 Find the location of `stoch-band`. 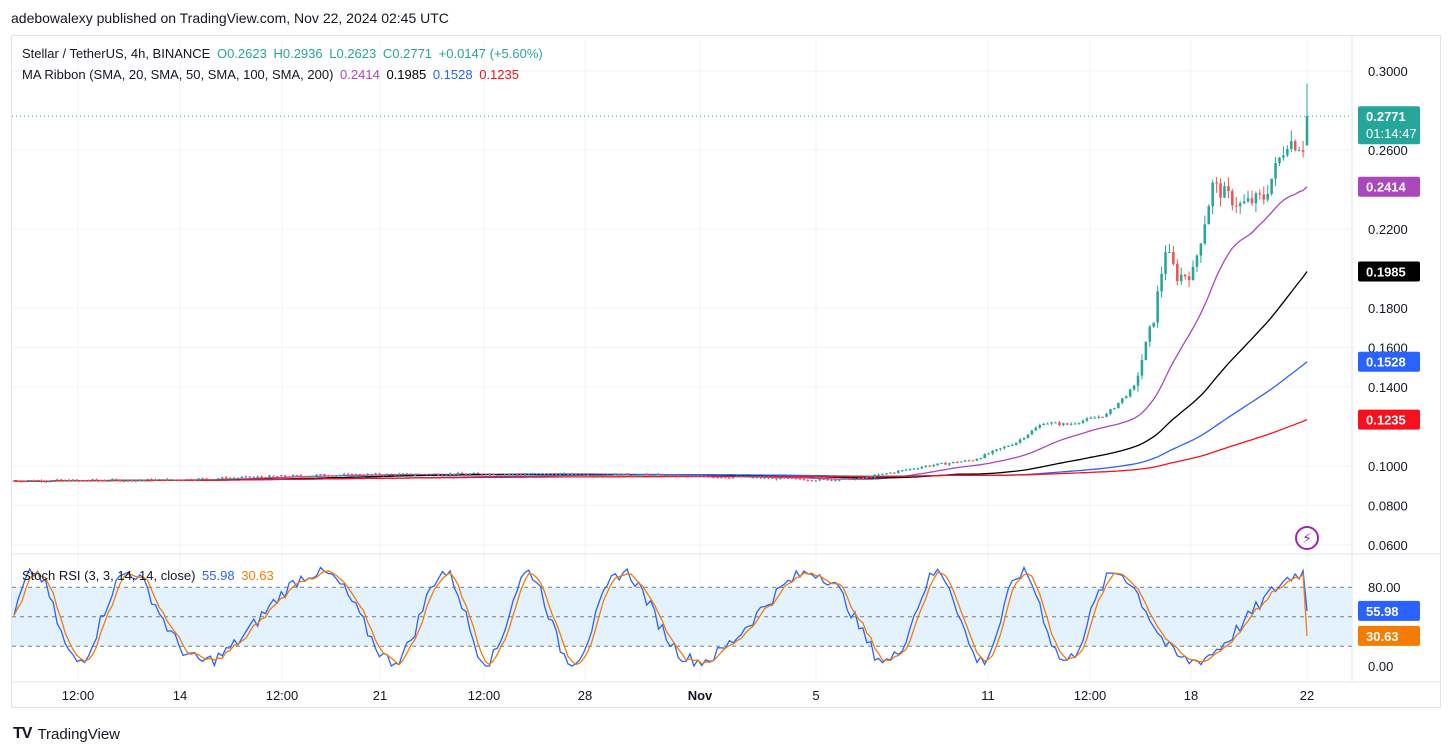

stoch-band is located at coordinates (682, 616).